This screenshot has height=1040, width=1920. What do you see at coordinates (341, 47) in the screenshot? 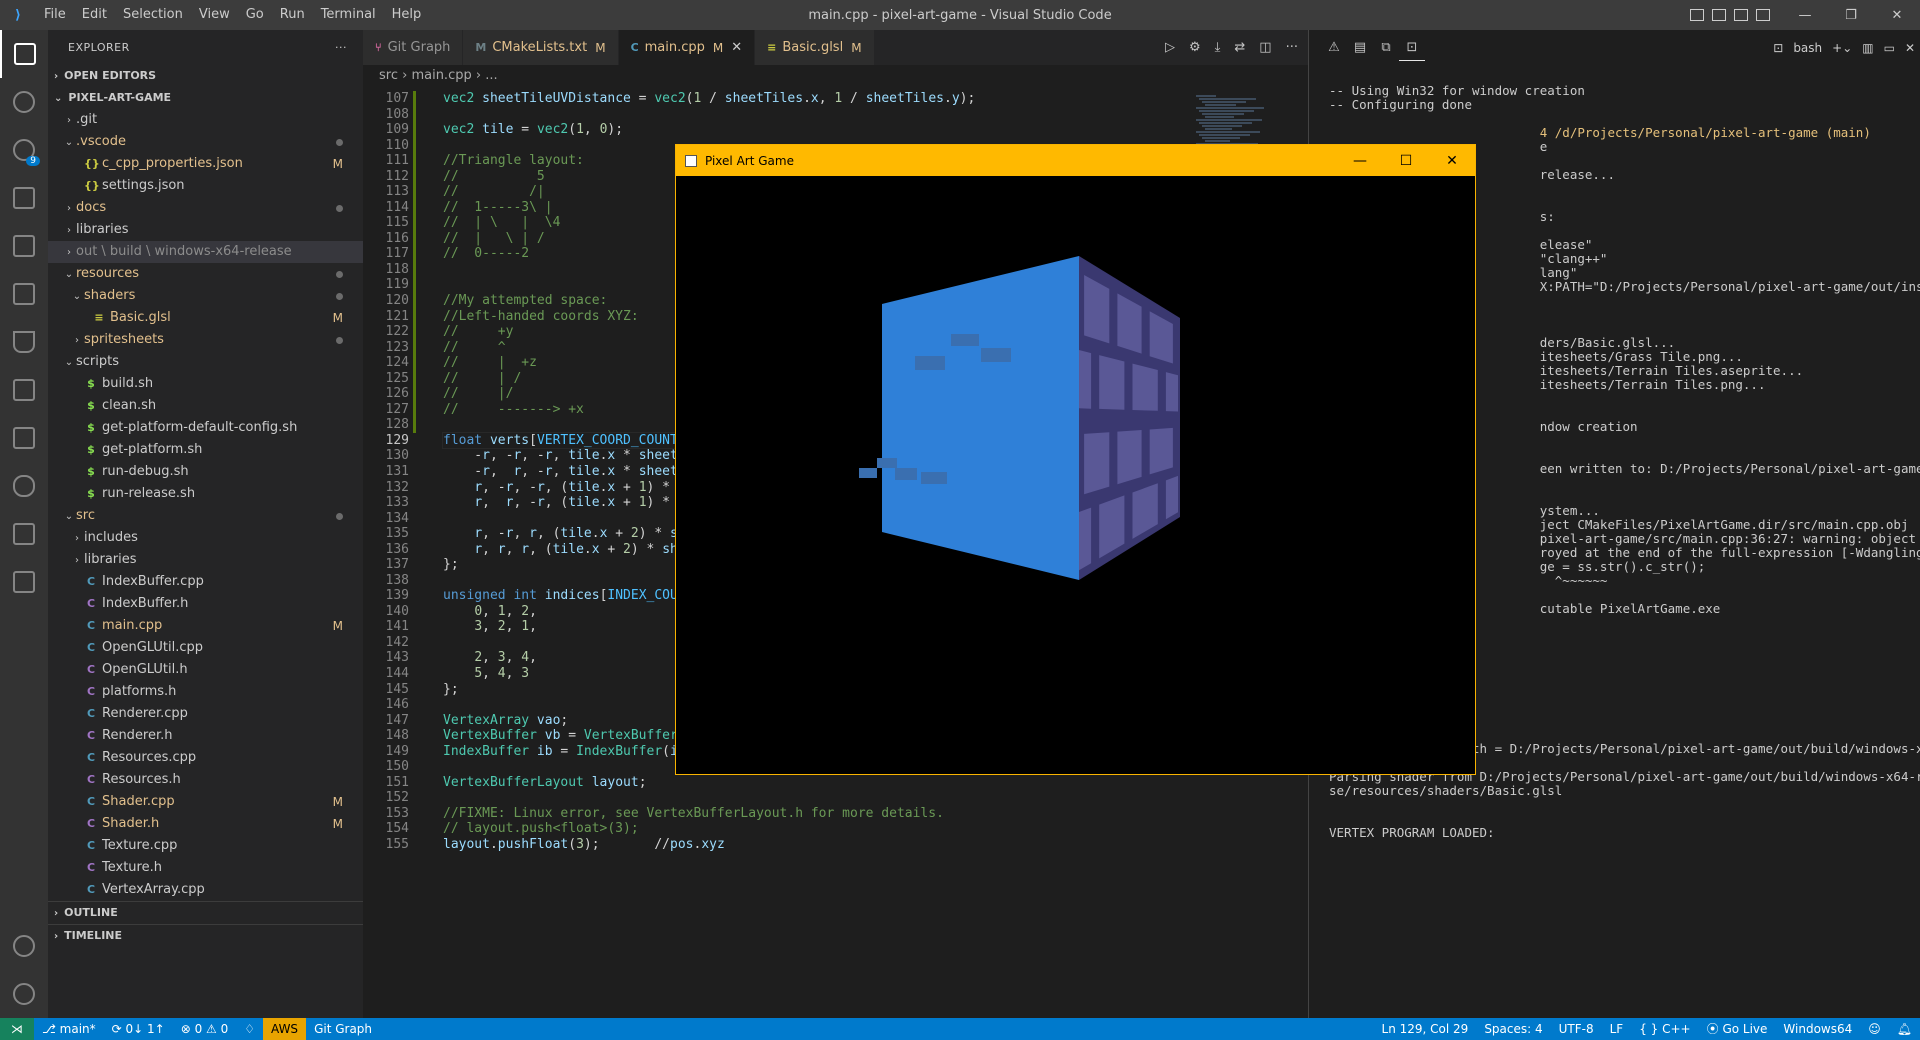
I see `more-actions-icon: ···` at bounding box center [341, 47].